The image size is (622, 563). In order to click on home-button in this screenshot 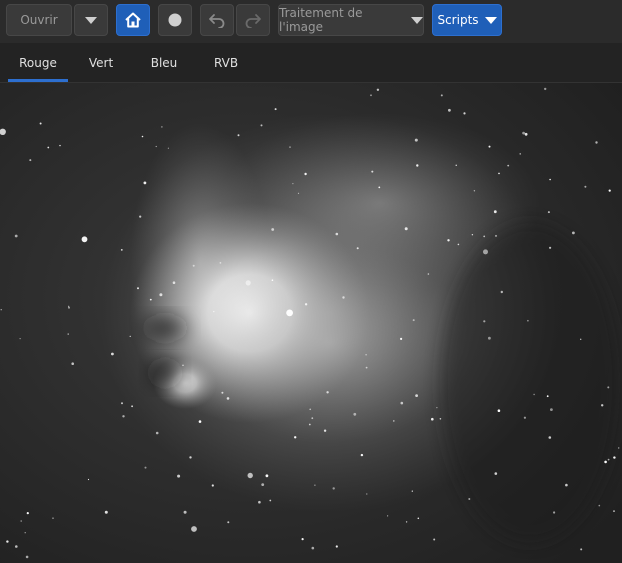, I will do `click(133, 20)`.